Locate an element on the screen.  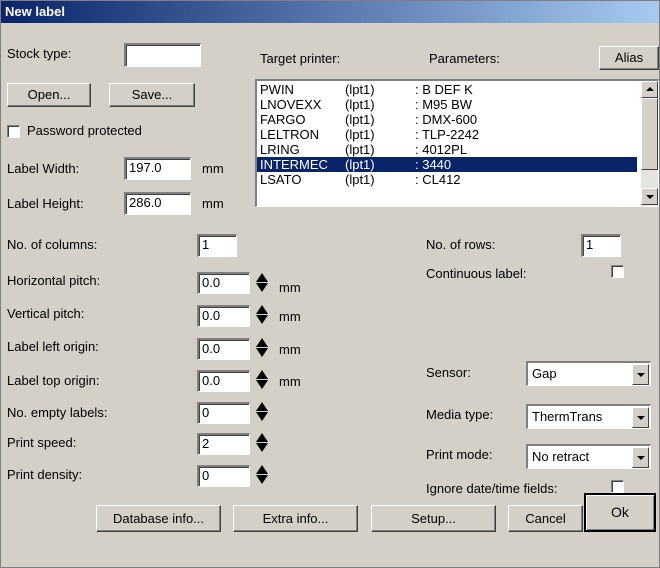
media-type-dropdown-button is located at coordinates (640, 417).